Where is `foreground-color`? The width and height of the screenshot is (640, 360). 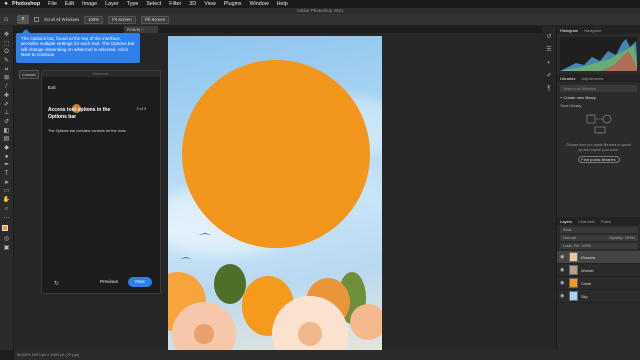
foreground-color is located at coordinates (5, 228).